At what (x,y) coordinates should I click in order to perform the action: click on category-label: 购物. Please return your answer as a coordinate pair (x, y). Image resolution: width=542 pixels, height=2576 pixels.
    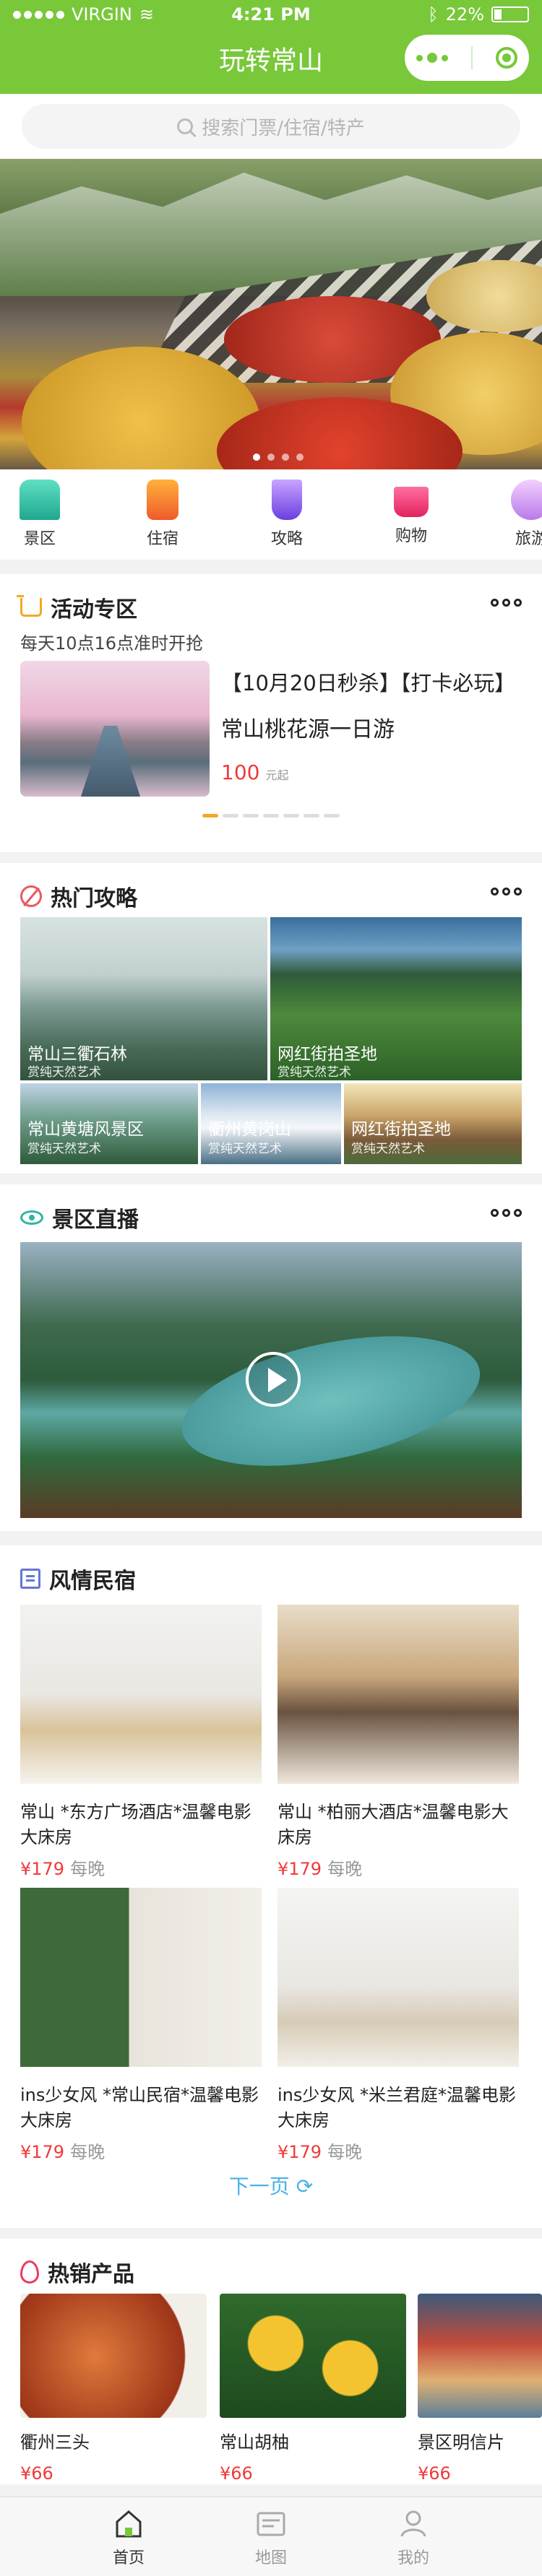
    Looking at the image, I should click on (411, 536).